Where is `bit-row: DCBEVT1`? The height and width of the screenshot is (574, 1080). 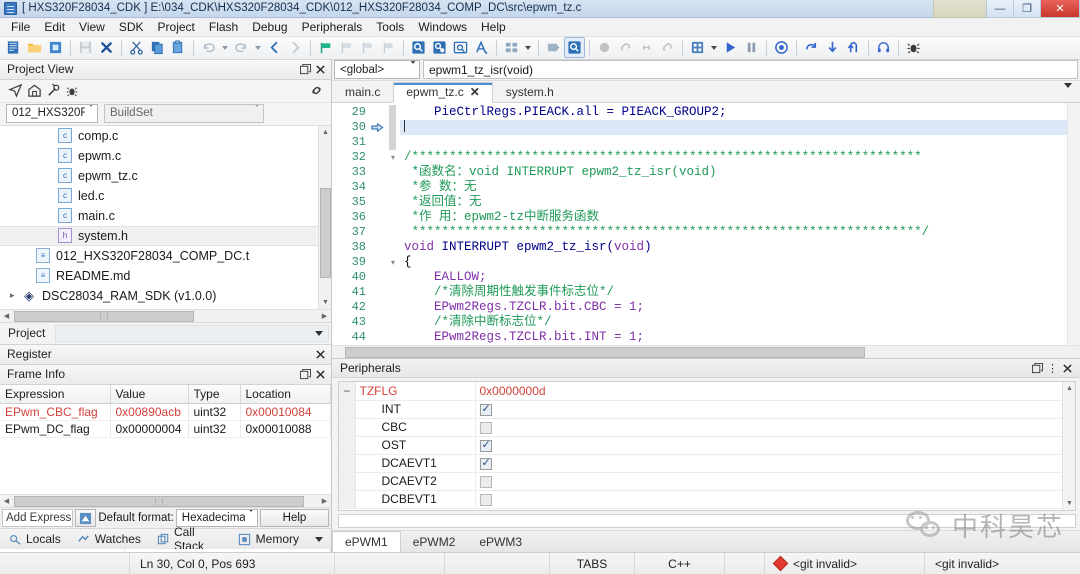 bit-row: DCBEVT1 is located at coordinates (707, 499).